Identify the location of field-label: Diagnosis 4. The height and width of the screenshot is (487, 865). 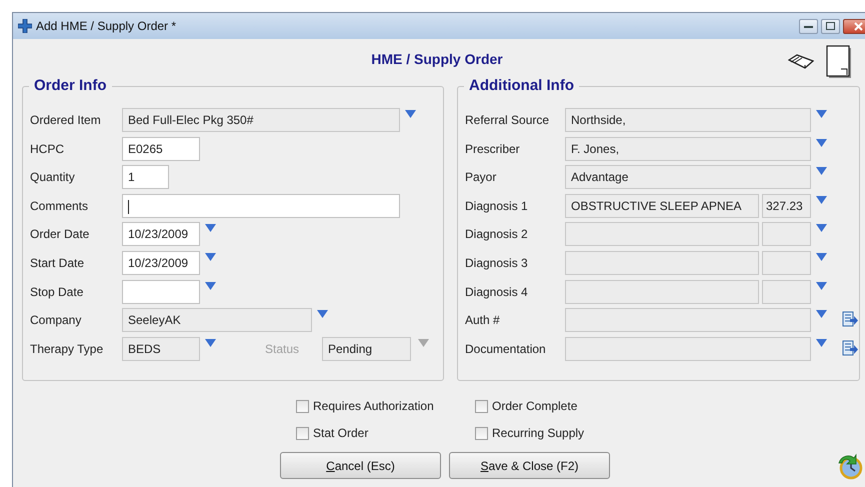
(497, 292).